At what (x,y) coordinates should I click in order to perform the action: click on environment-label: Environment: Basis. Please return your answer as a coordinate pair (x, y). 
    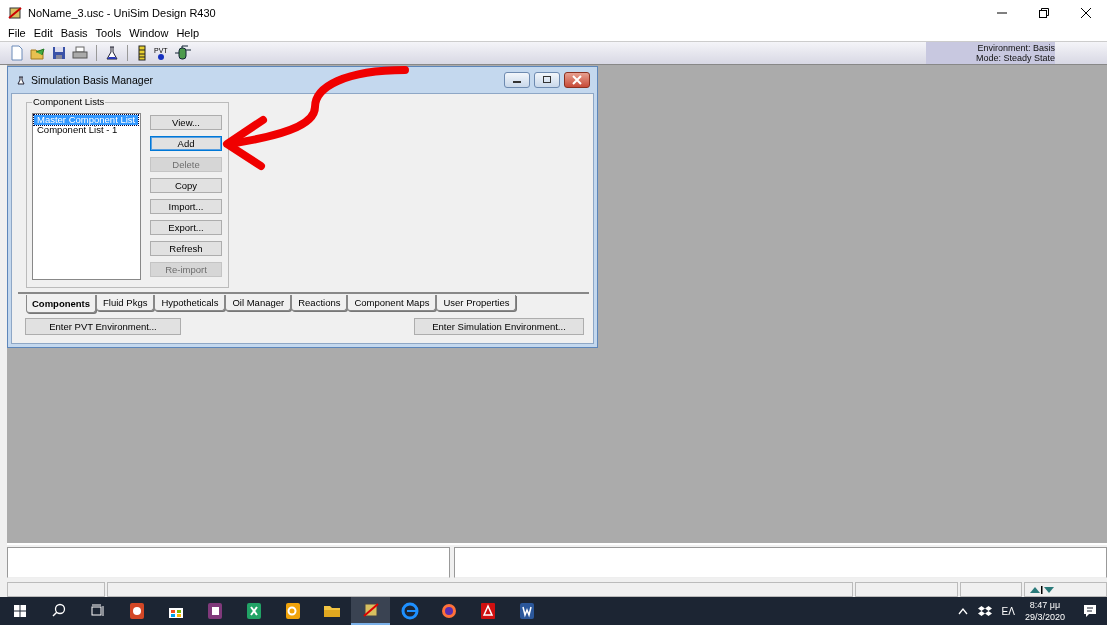
    Looking at the image, I should click on (1015, 48).